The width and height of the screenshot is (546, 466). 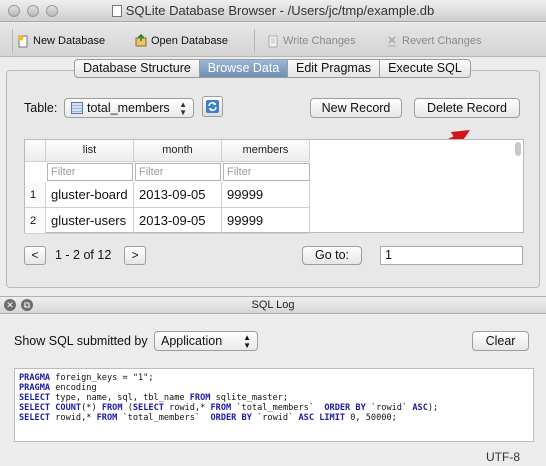 I want to click on grid-scrollbar, so click(x=518, y=149).